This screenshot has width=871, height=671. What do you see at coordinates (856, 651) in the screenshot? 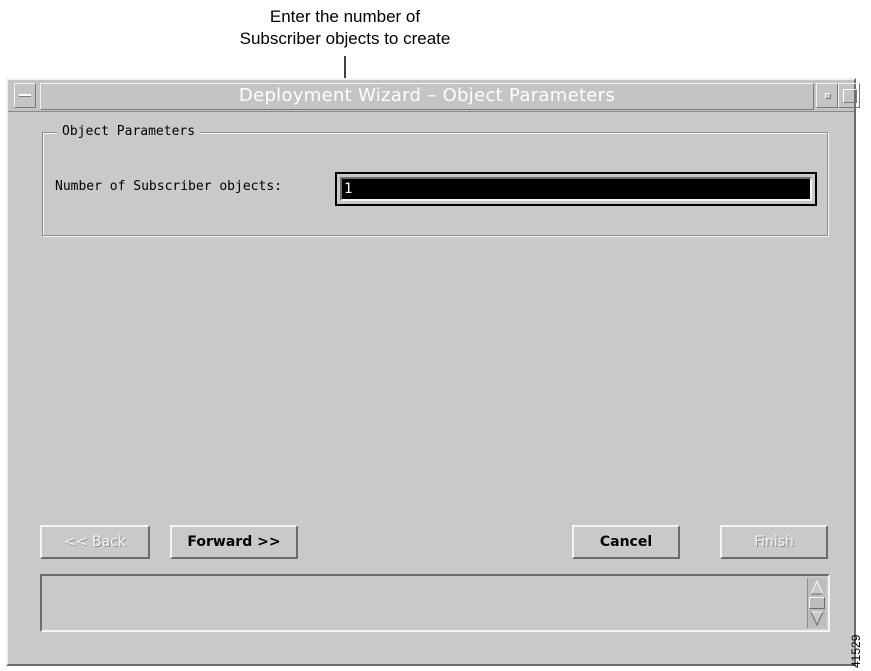
I see `figure-id-text: 41529` at bounding box center [856, 651].